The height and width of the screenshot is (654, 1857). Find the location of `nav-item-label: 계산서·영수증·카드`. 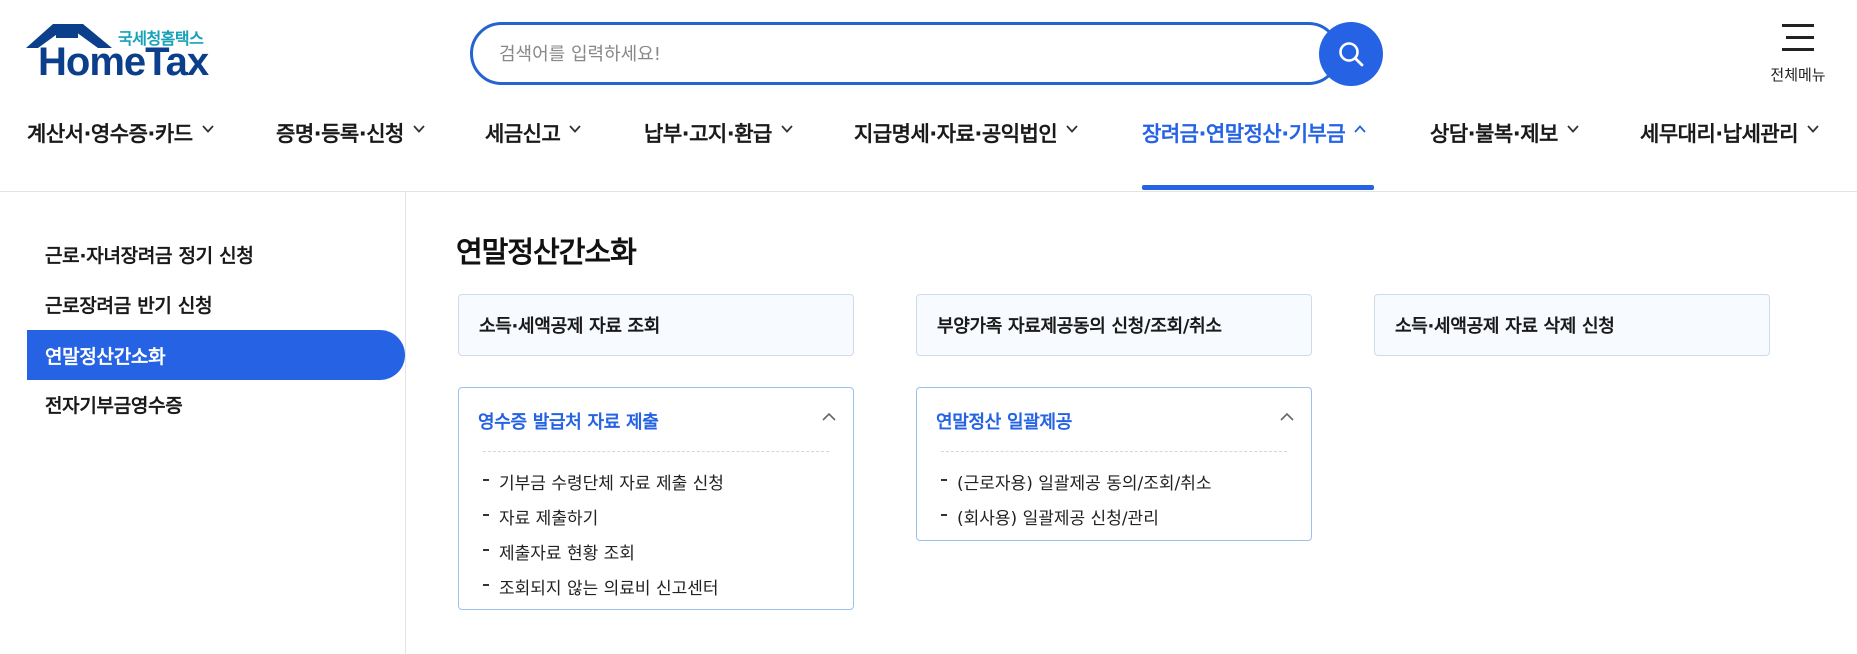

nav-item-label: 계산서·영수증·카드 is located at coordinates (110, 134).